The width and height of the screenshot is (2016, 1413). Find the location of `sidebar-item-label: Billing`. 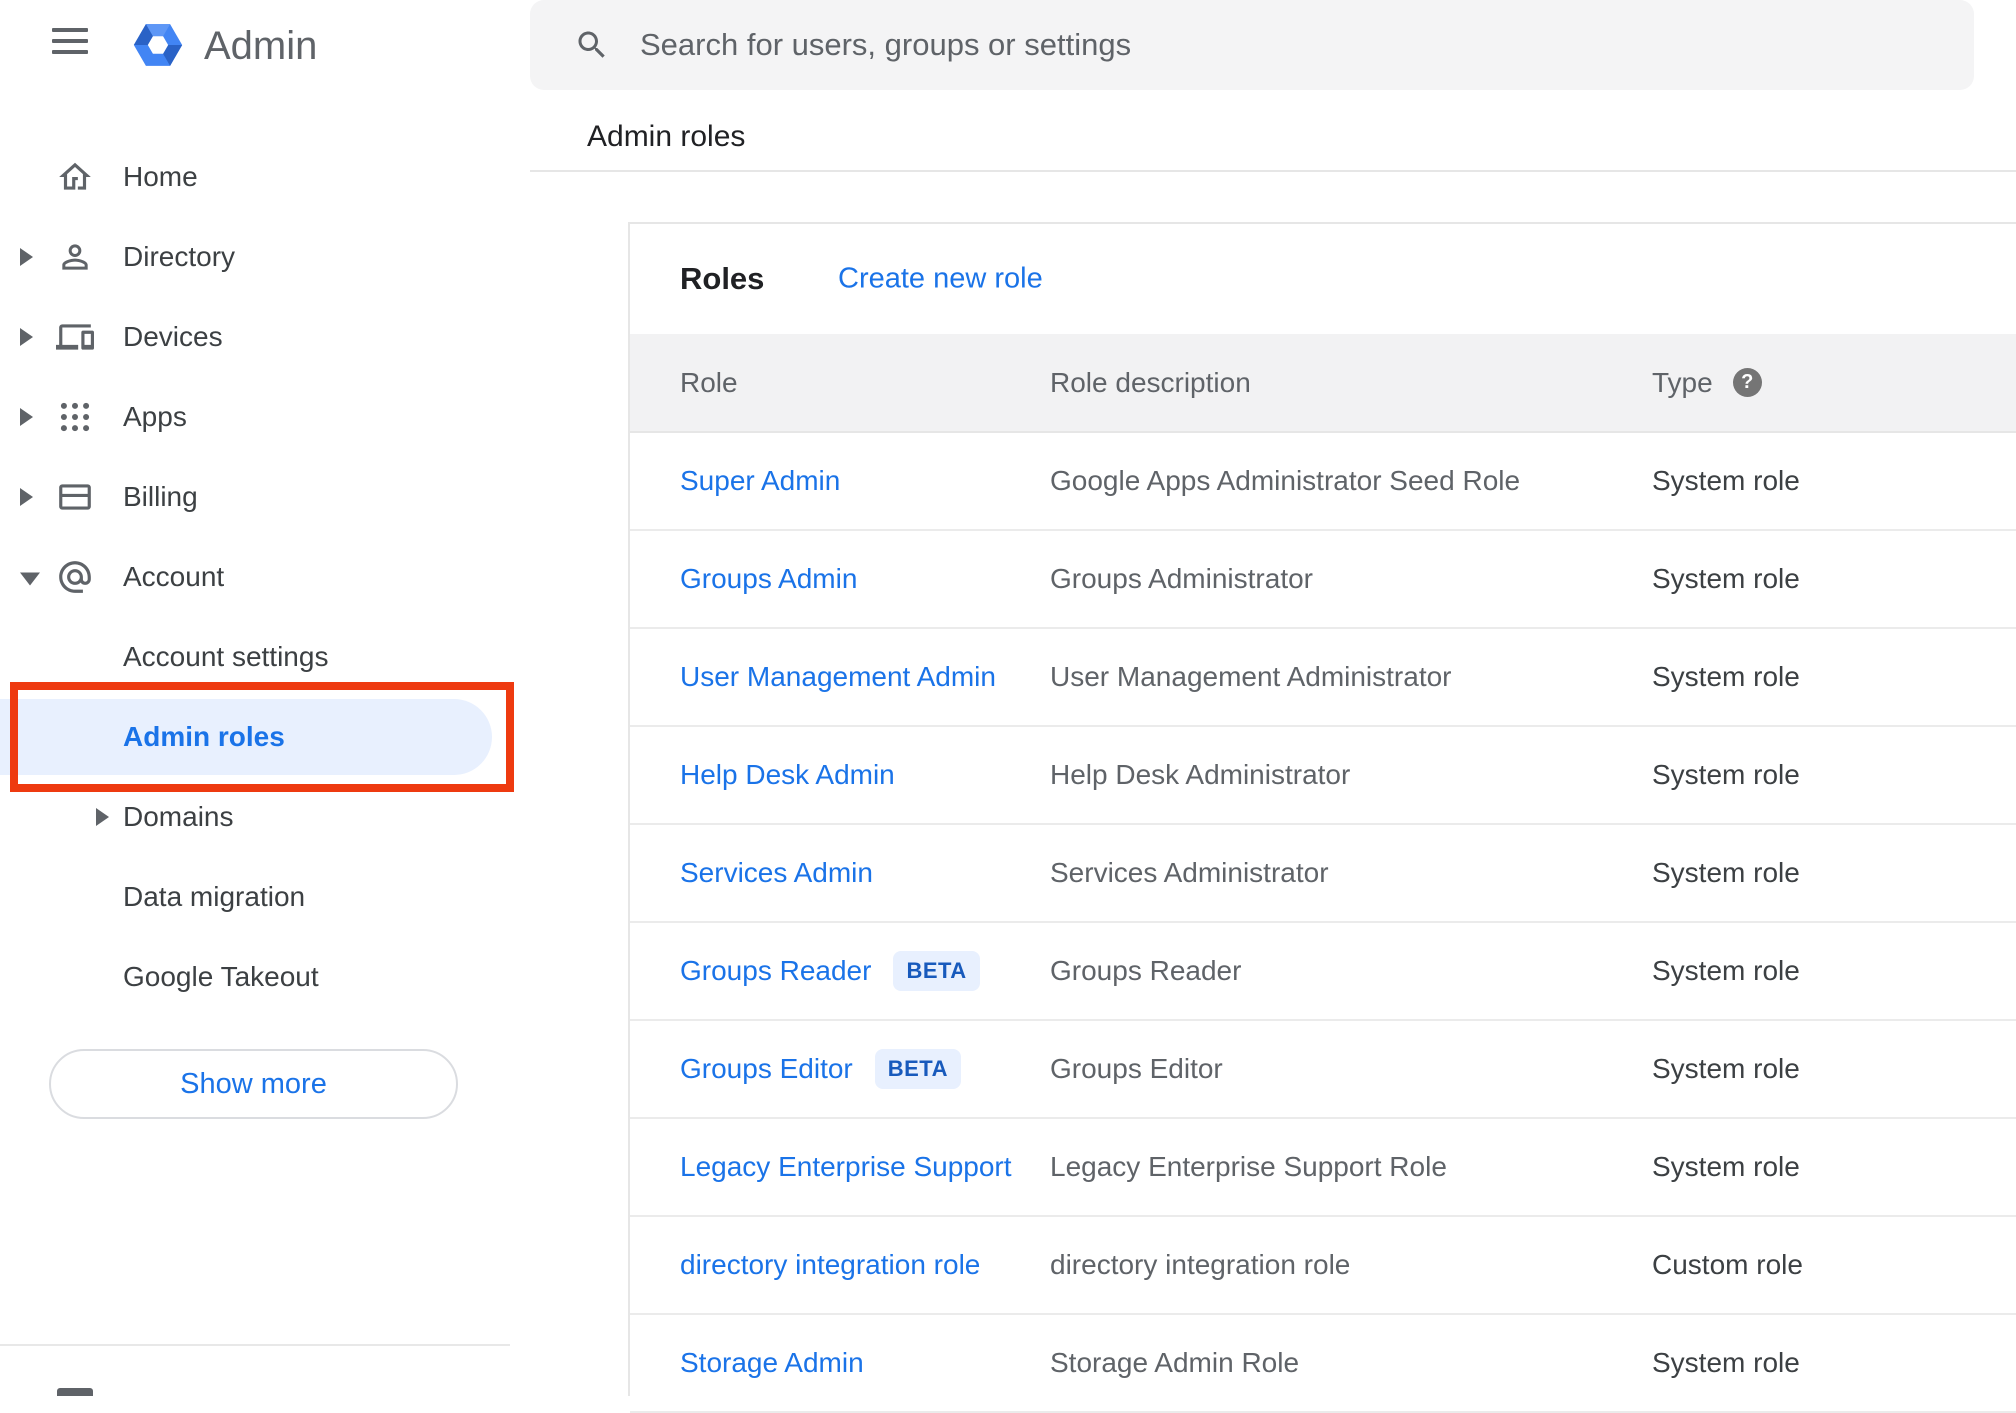

sidebar-item-label: Billing is located at coordinates (160, 496).